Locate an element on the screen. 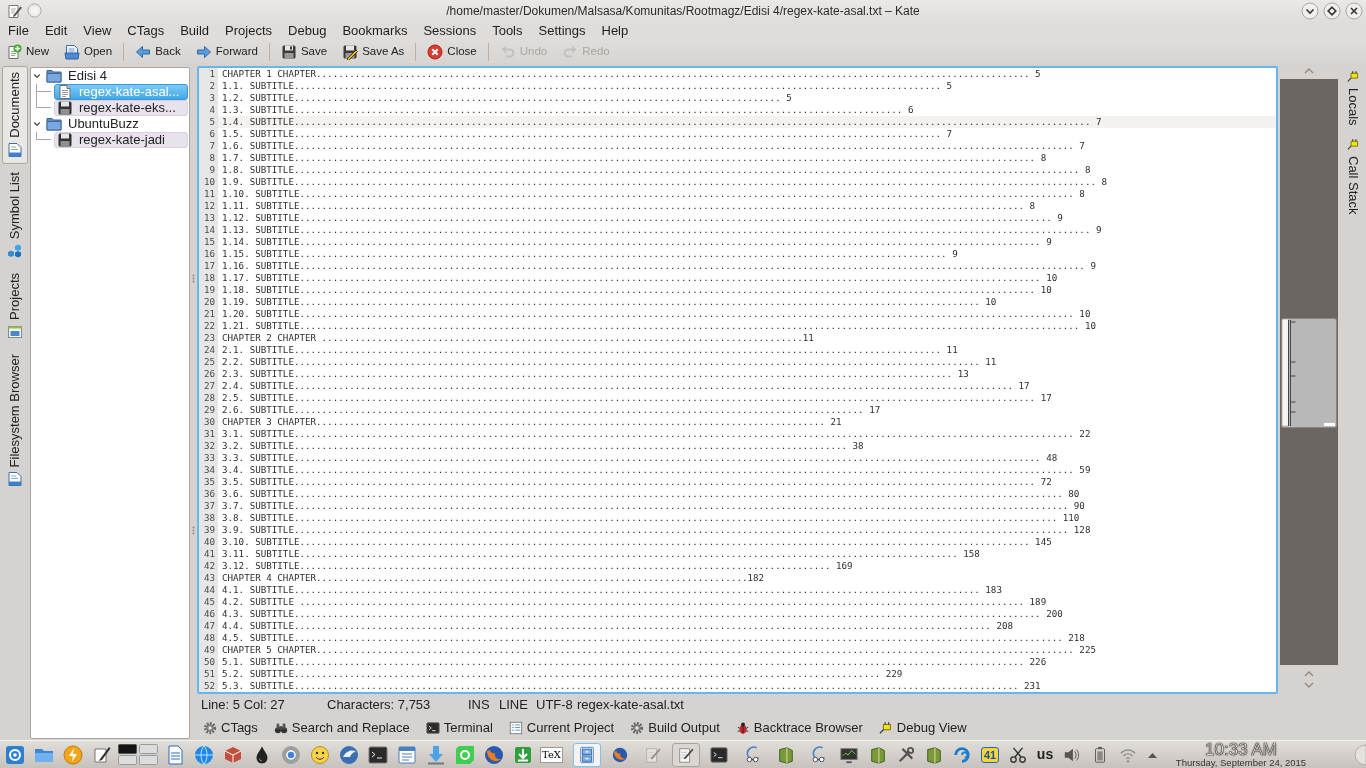 The width and height of the screenshot is (1366, 768). maximize-button is located at coordinates (1332, 10).